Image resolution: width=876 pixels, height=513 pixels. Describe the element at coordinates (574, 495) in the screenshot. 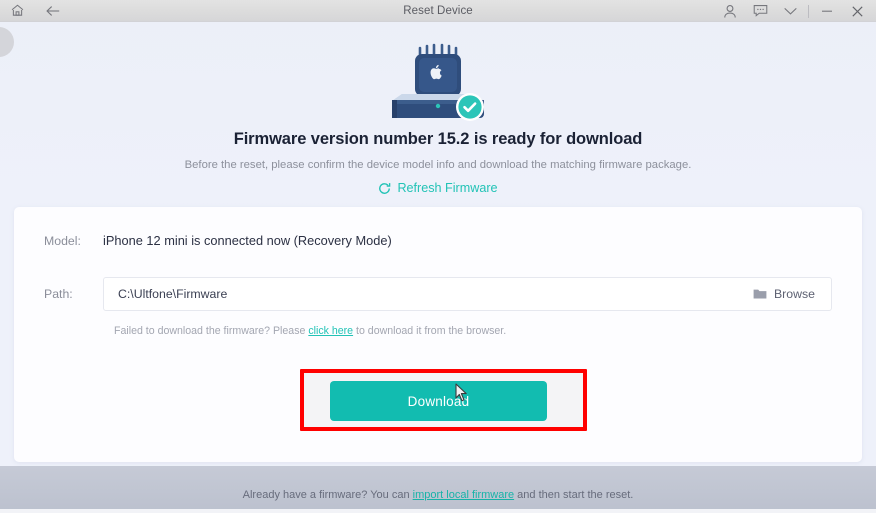

I see `footer-suffix: and then start the reset.` at that location.